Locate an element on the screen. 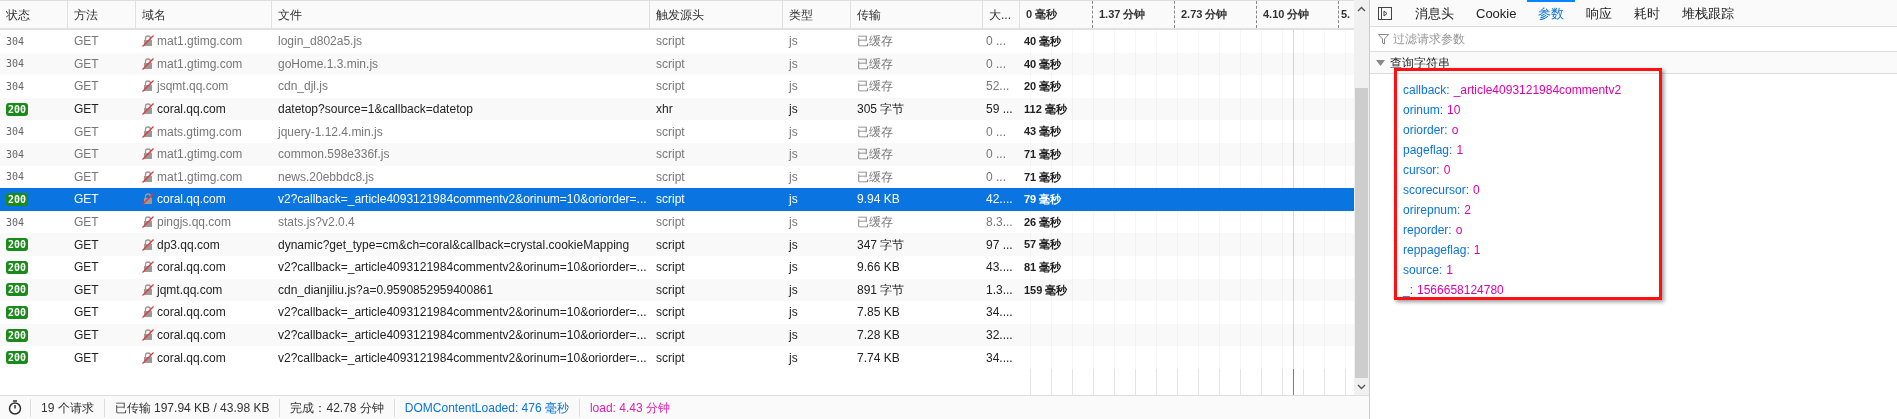 The height and width of the screenshot is (419, 1897). param-value: 10 is located at coordinates (1454, 110).